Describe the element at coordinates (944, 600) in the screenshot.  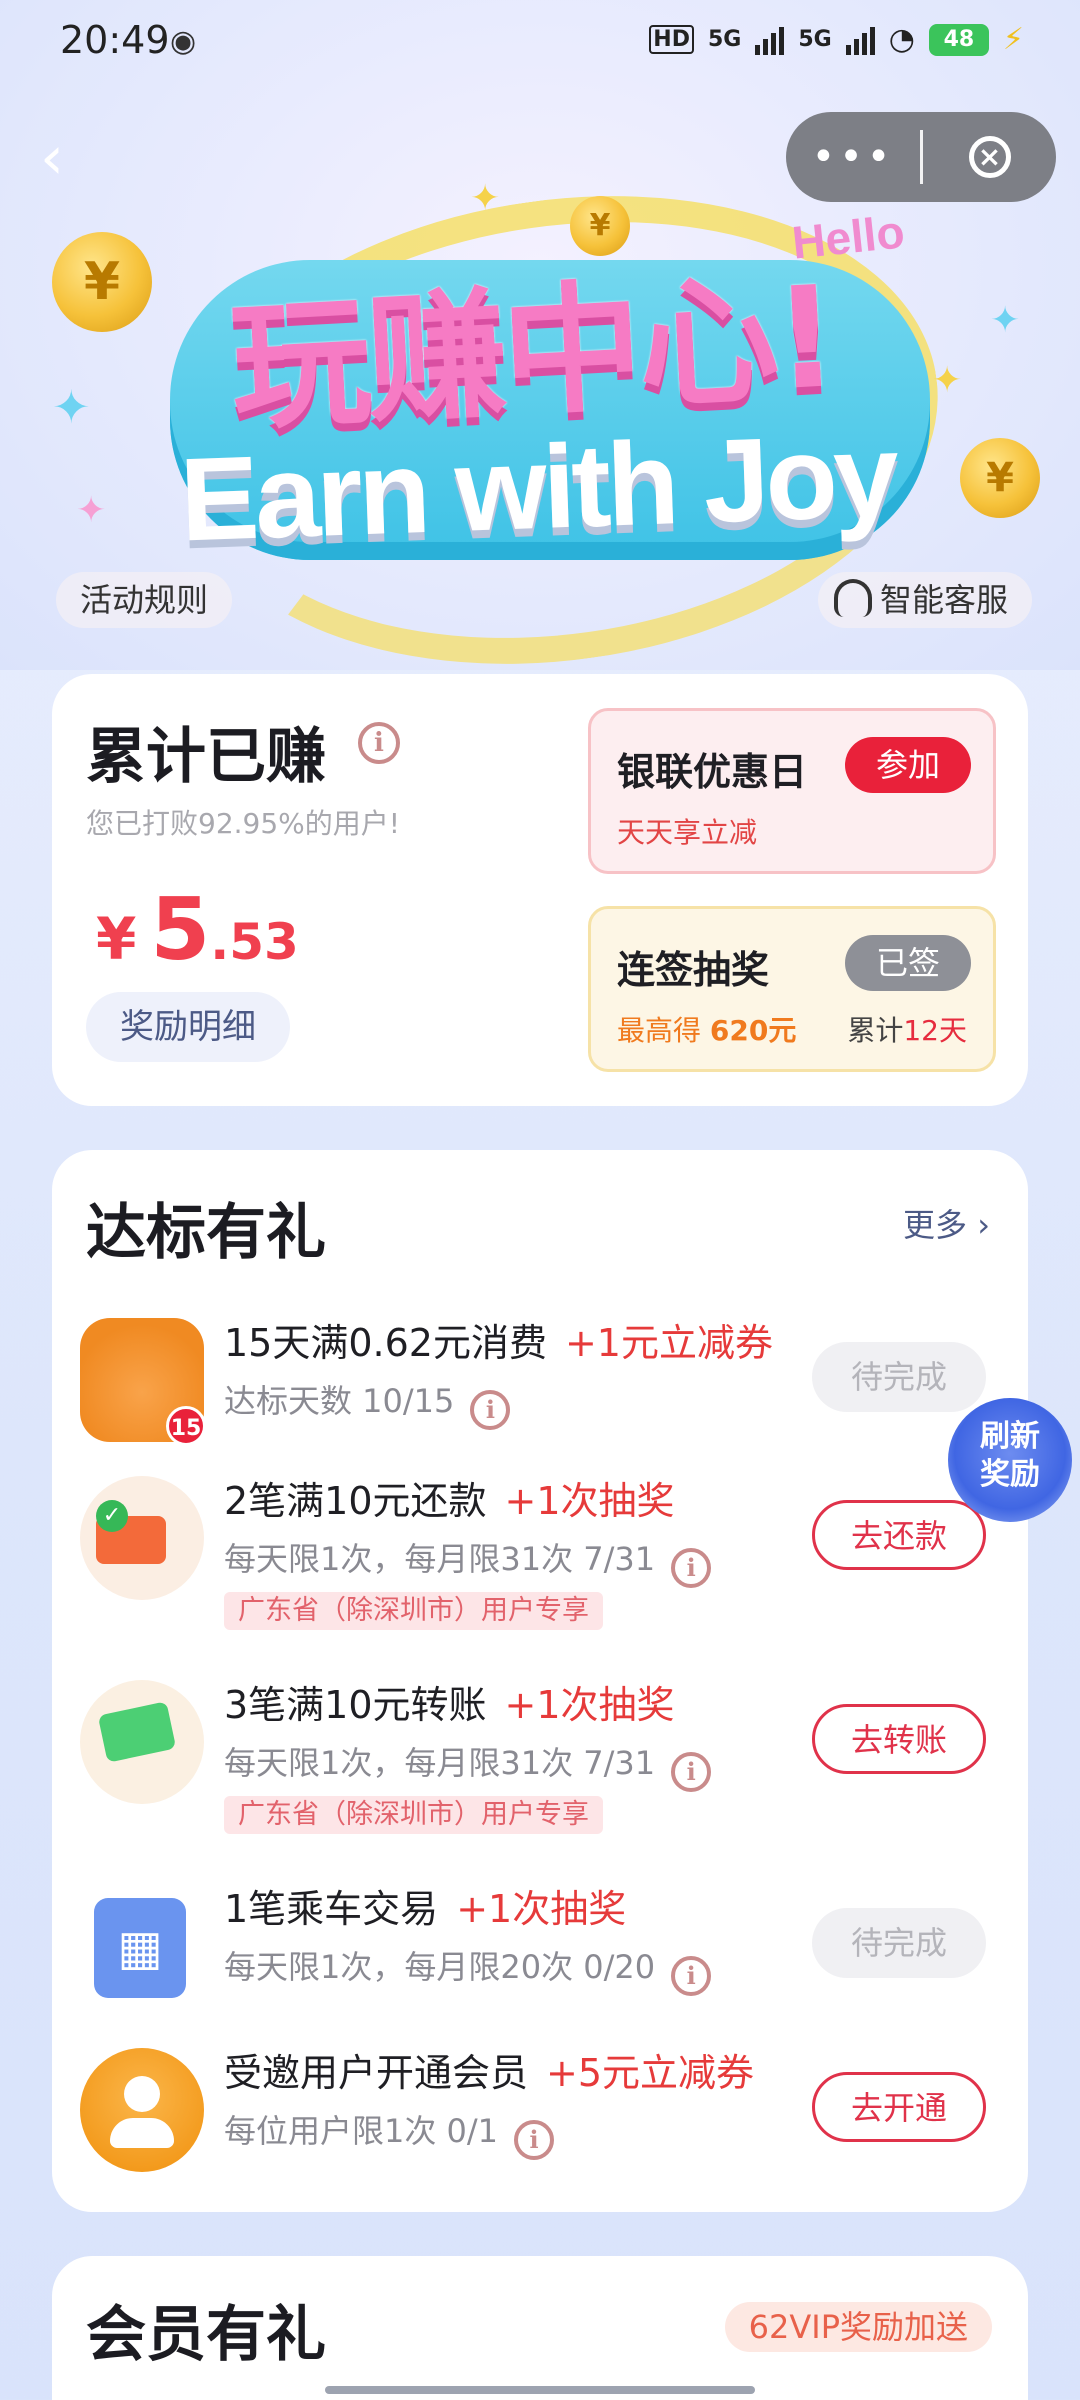
I see `customer-service-label: 智能客服` at that location.